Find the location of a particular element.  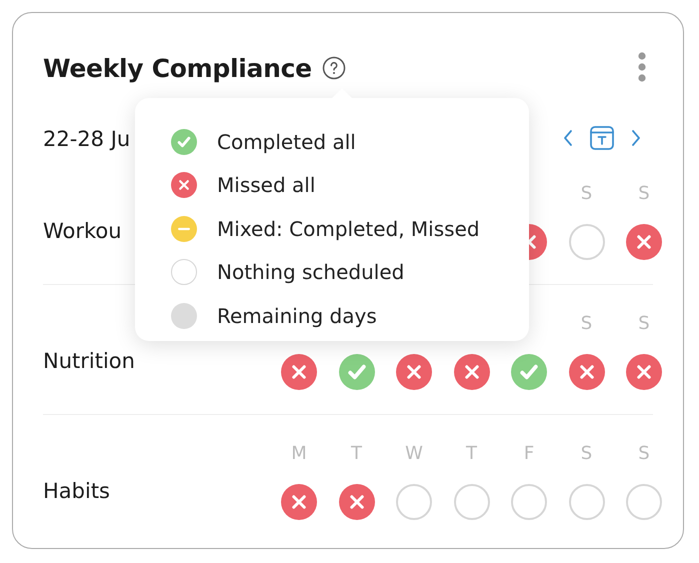

row-label: Workou is located at coordinates (82, 230).